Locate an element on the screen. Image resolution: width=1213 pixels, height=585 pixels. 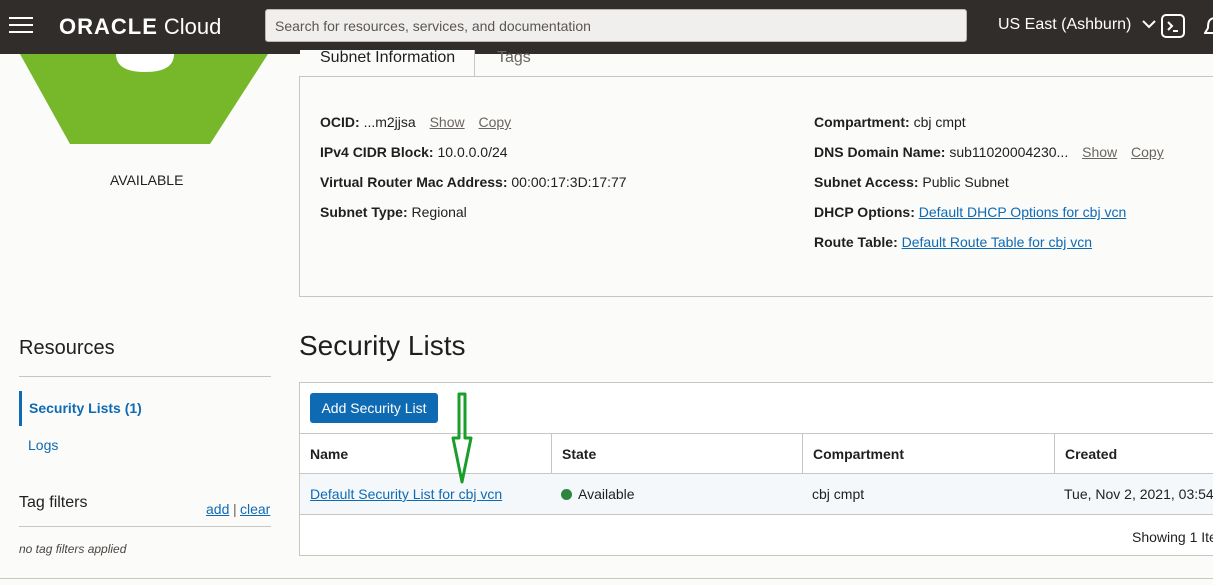
cloud-shell-icon is located at coordinates (1173, 26).